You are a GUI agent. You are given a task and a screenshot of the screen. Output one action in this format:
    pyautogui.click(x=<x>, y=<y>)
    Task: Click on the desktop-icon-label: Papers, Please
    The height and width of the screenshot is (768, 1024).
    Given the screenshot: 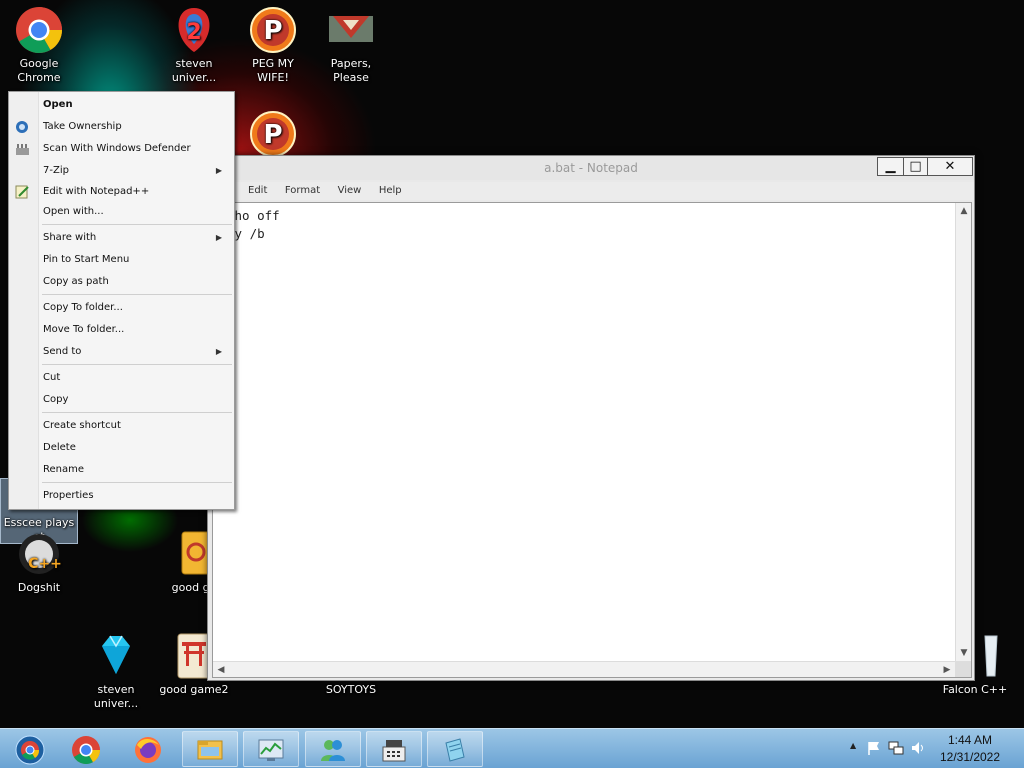 What is the action you would take?
    pyautogui.click(x=351, y=70)
    